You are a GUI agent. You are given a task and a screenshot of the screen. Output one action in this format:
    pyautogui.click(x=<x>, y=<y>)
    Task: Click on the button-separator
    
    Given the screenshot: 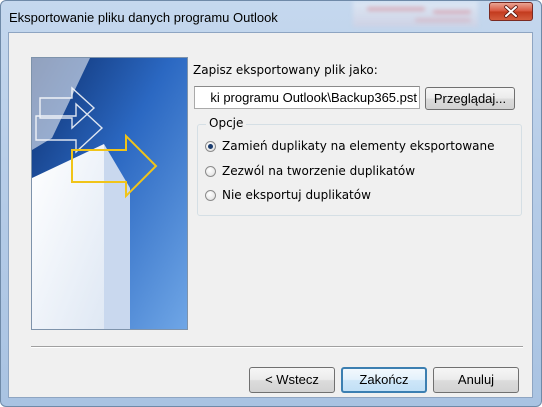 What is the action you would take?
    pyautogui.click(x=277, y=347)
    